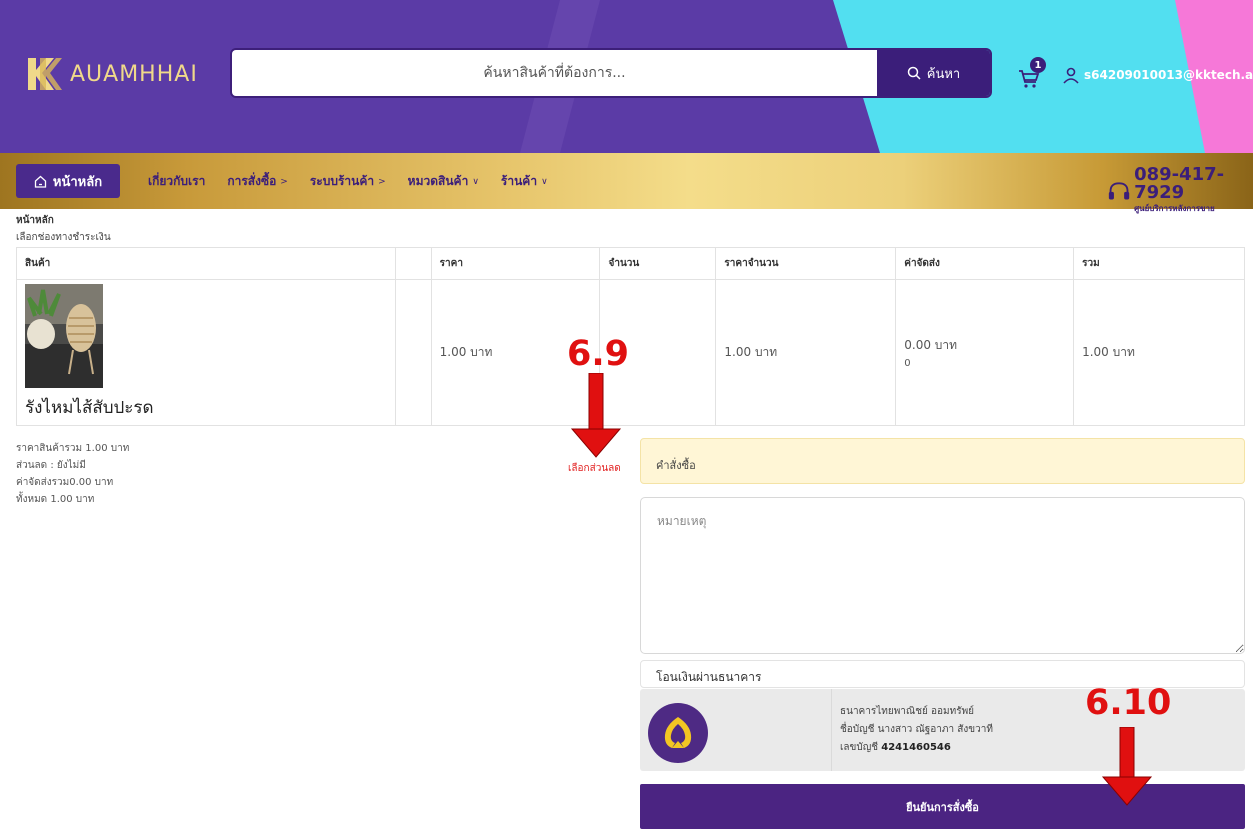 Image resolution: width=1253 pixels, height=829 pixels. I want to click on shipping-value: 0.00 บาท, so click(931, 345).